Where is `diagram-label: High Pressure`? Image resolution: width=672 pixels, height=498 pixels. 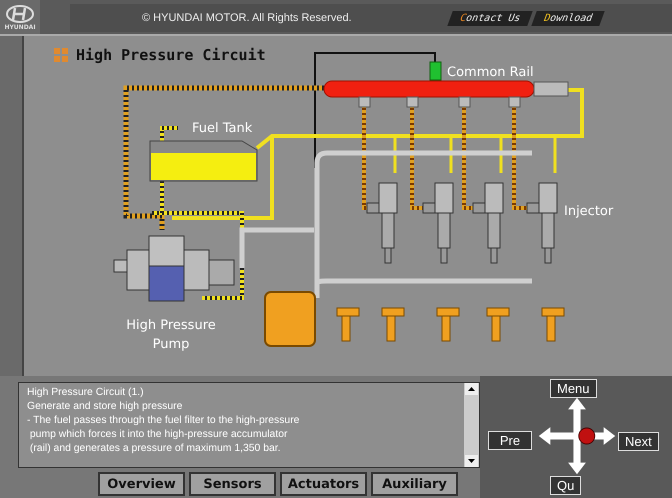
diagram-label: High Pressure is located at coordinates (171, 325).